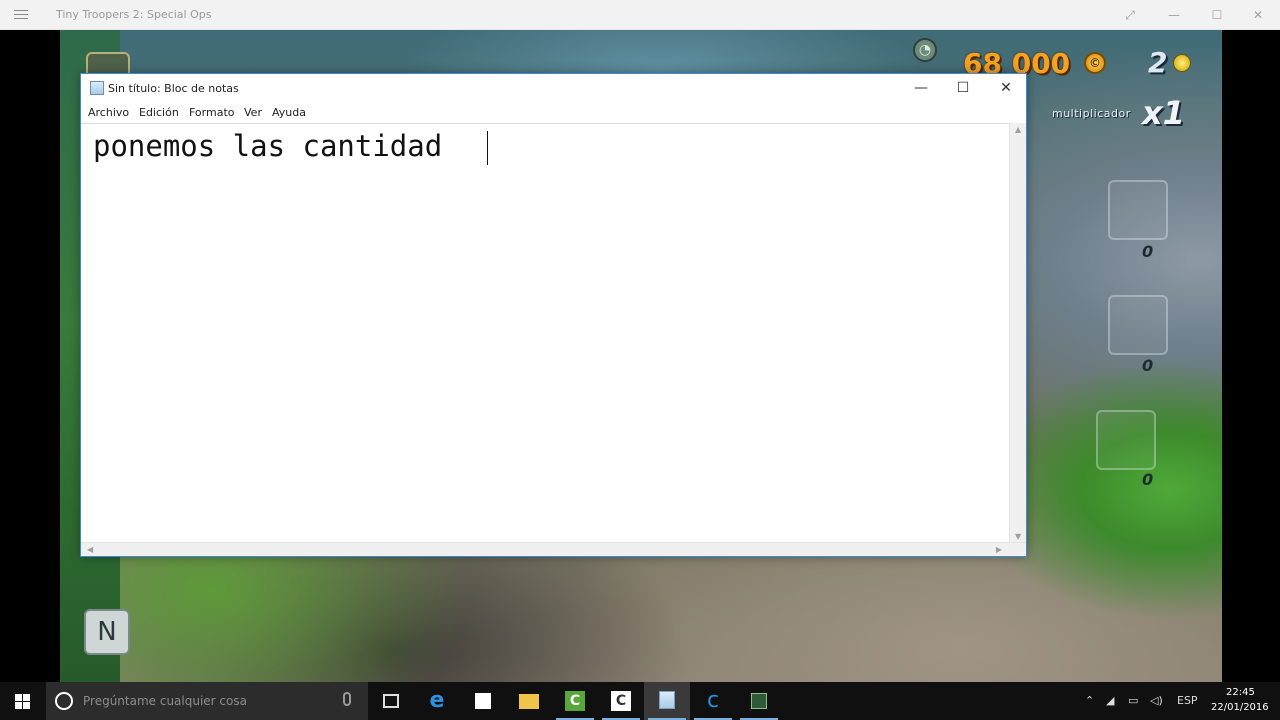  What do you see at coordinates (921, 88) in the screenshot?
I see `notepad-minimize-button: —` at bounding box center [921, 88].